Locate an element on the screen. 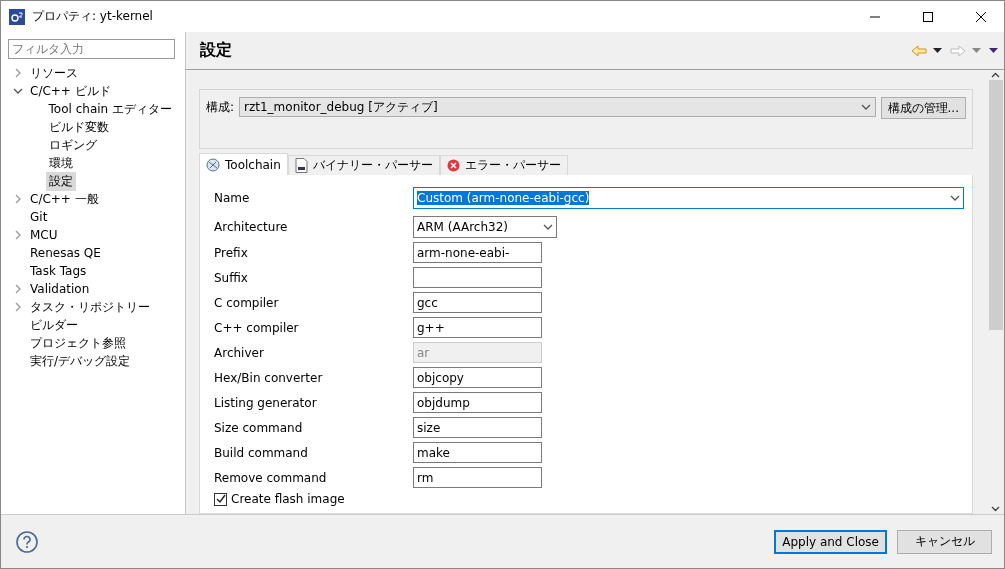 The image size is (1005, 569). tree-item: プロジェクト参照 is located at coordinates (78, 343).